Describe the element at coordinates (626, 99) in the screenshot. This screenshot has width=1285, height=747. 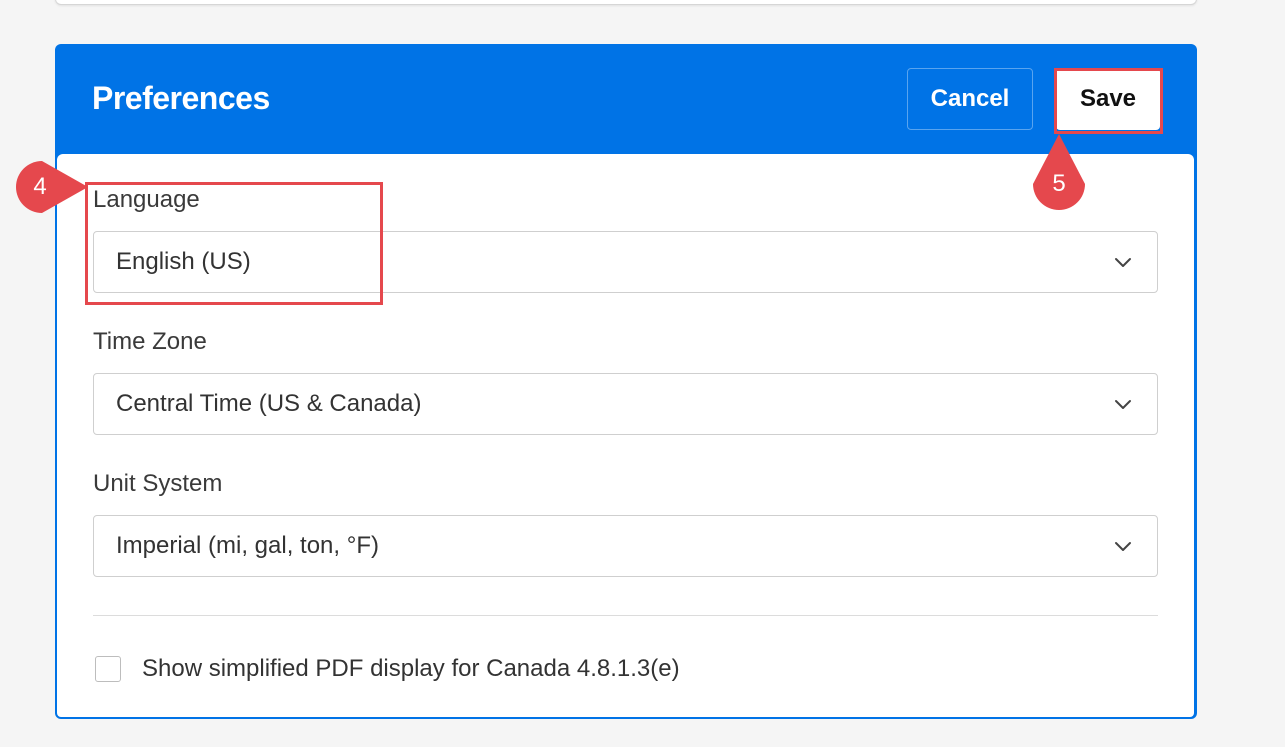
I see `panel-header: Preferences Cancel Save` at that location.